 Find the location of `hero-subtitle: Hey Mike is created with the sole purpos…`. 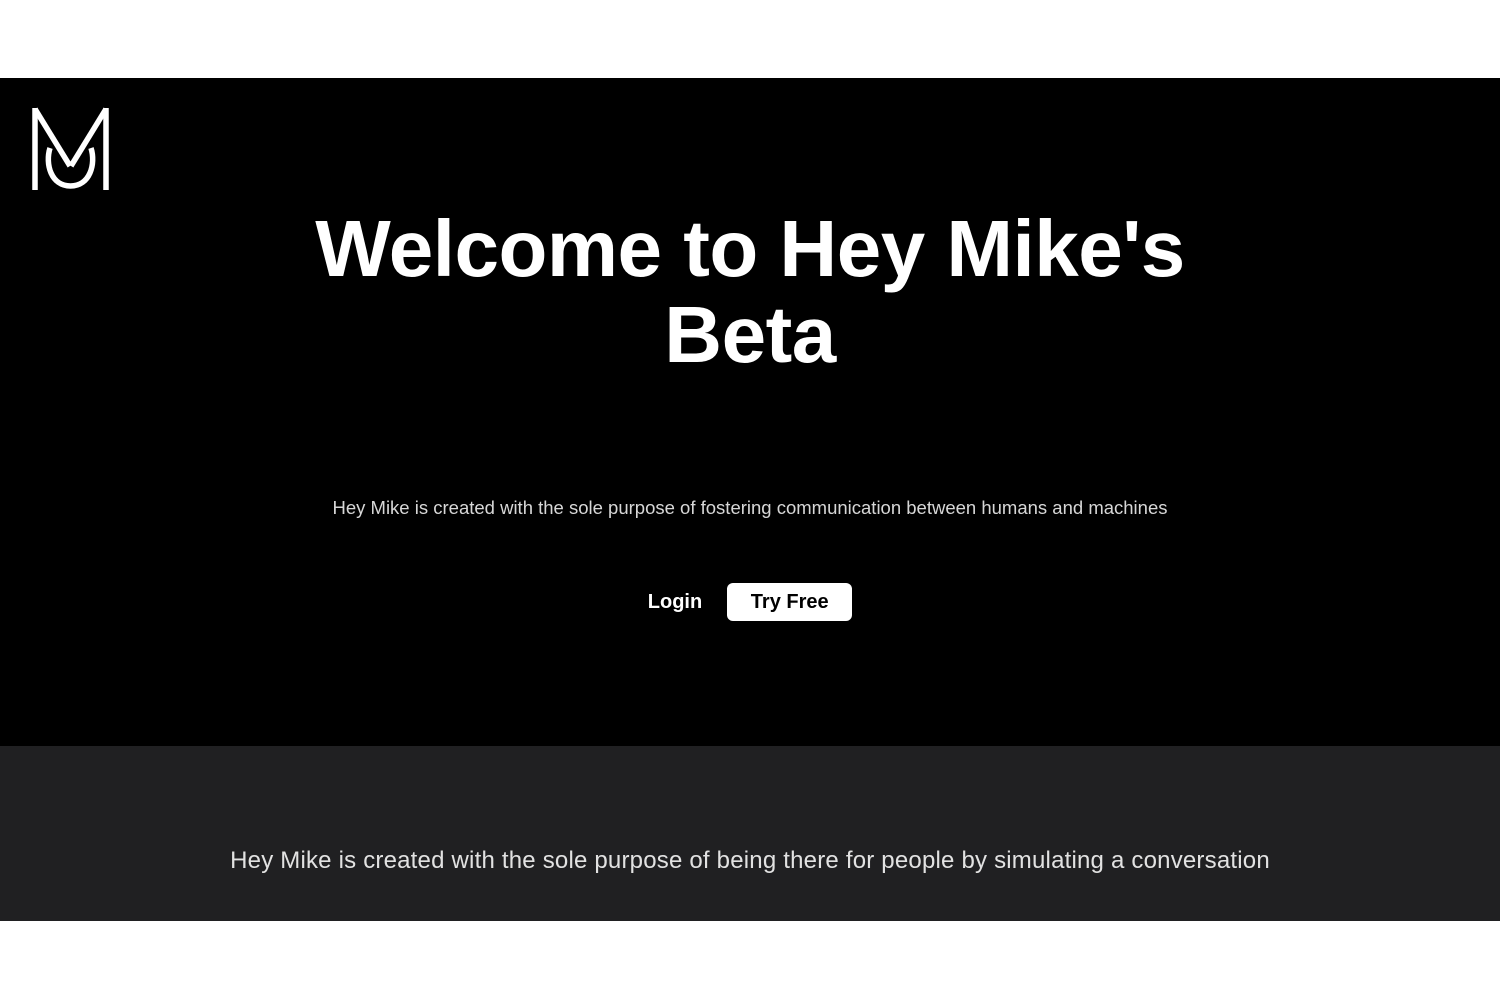

hero-subtitle: Hey Mike is created with the sole purpos… is located at coordinates (750, 507).